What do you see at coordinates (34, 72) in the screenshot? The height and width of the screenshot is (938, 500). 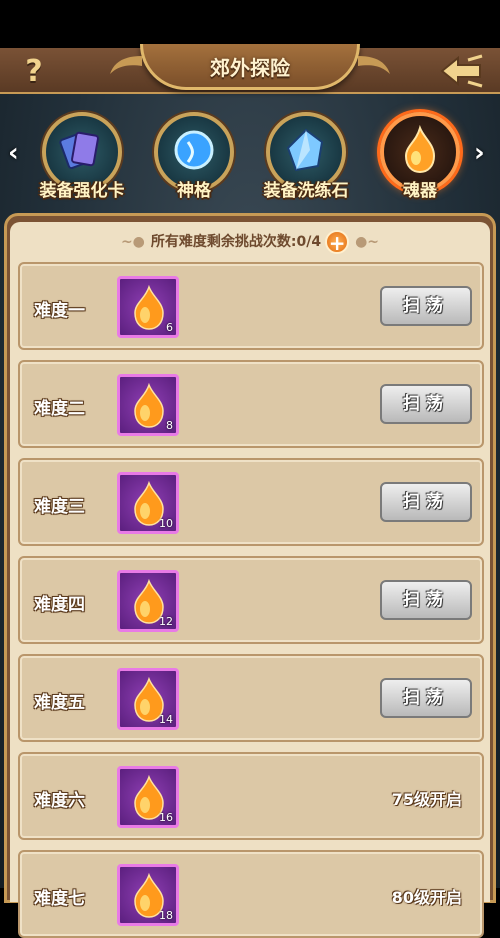 I see `help-button: ?` at bounding box center [34, 72].